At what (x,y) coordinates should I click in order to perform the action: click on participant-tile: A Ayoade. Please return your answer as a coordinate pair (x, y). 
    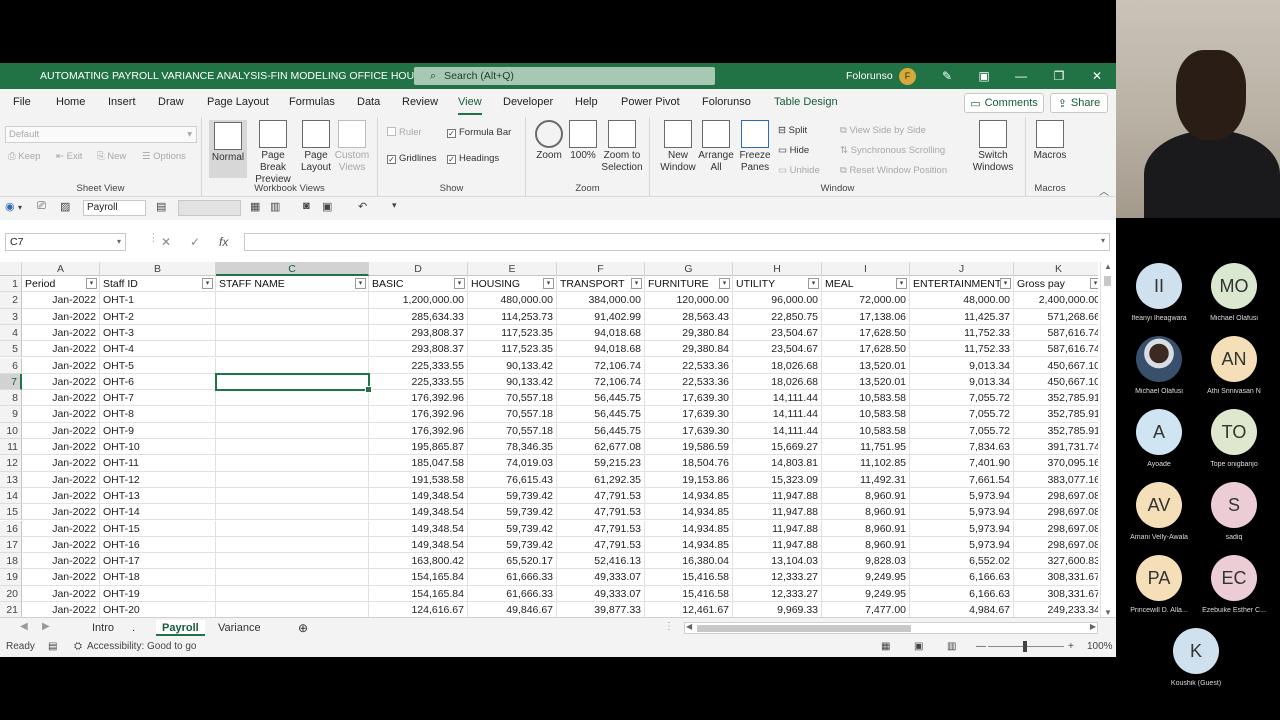
    Looking at the image, I should click on (1159, 438).